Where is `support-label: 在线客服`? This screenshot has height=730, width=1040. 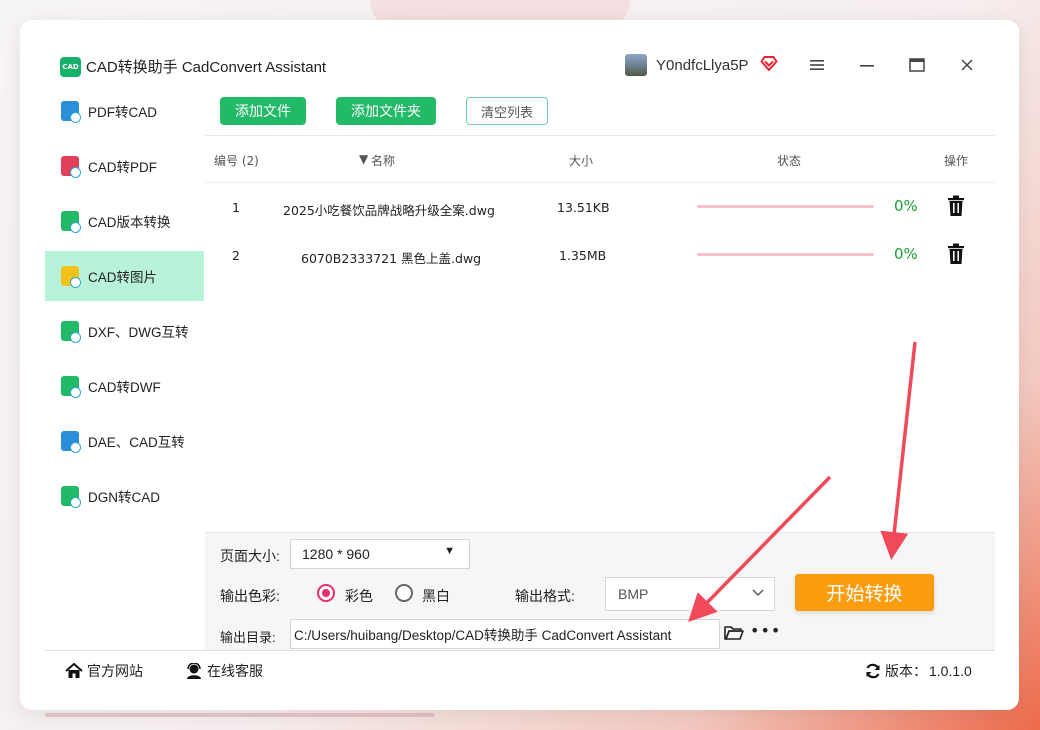 support-label: 在线客服 is located at coordinates (235, 671).